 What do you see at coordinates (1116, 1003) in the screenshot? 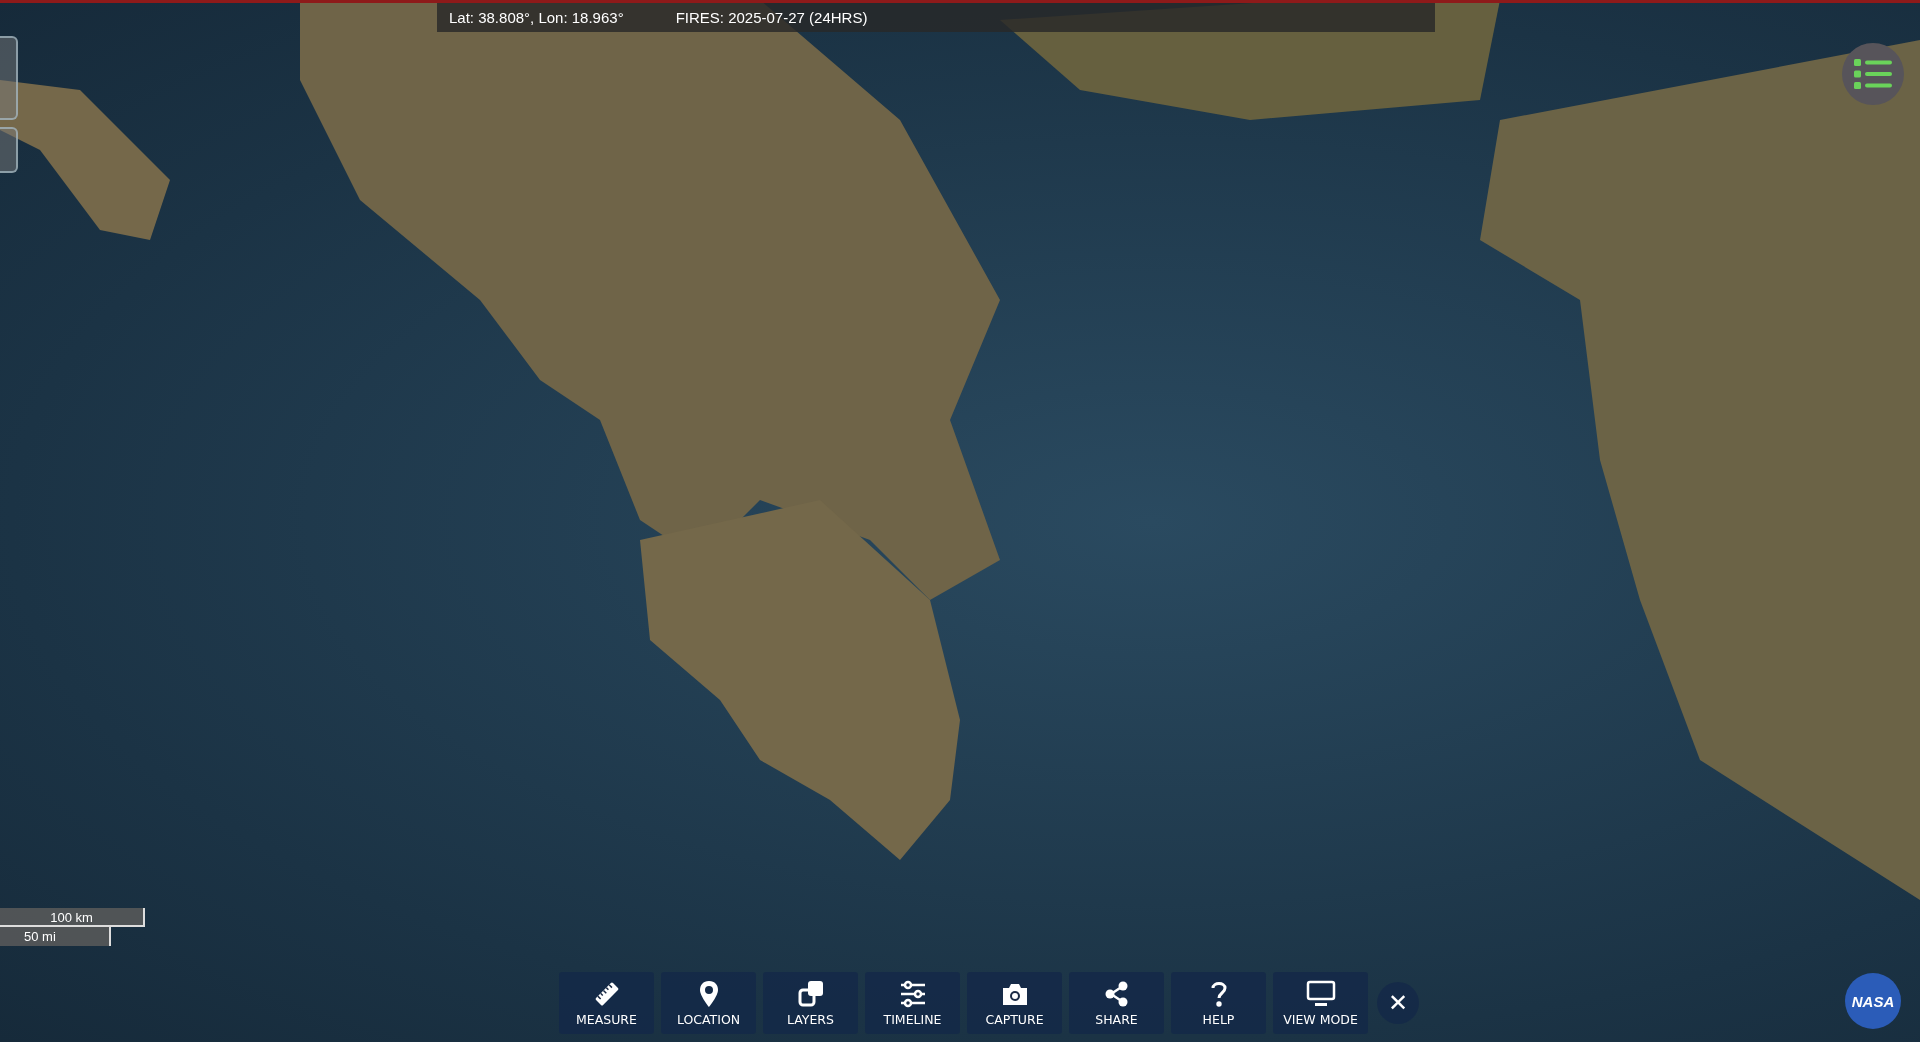
I see `toolbar-button: SHARE` at bounding box center [1116, 1003].